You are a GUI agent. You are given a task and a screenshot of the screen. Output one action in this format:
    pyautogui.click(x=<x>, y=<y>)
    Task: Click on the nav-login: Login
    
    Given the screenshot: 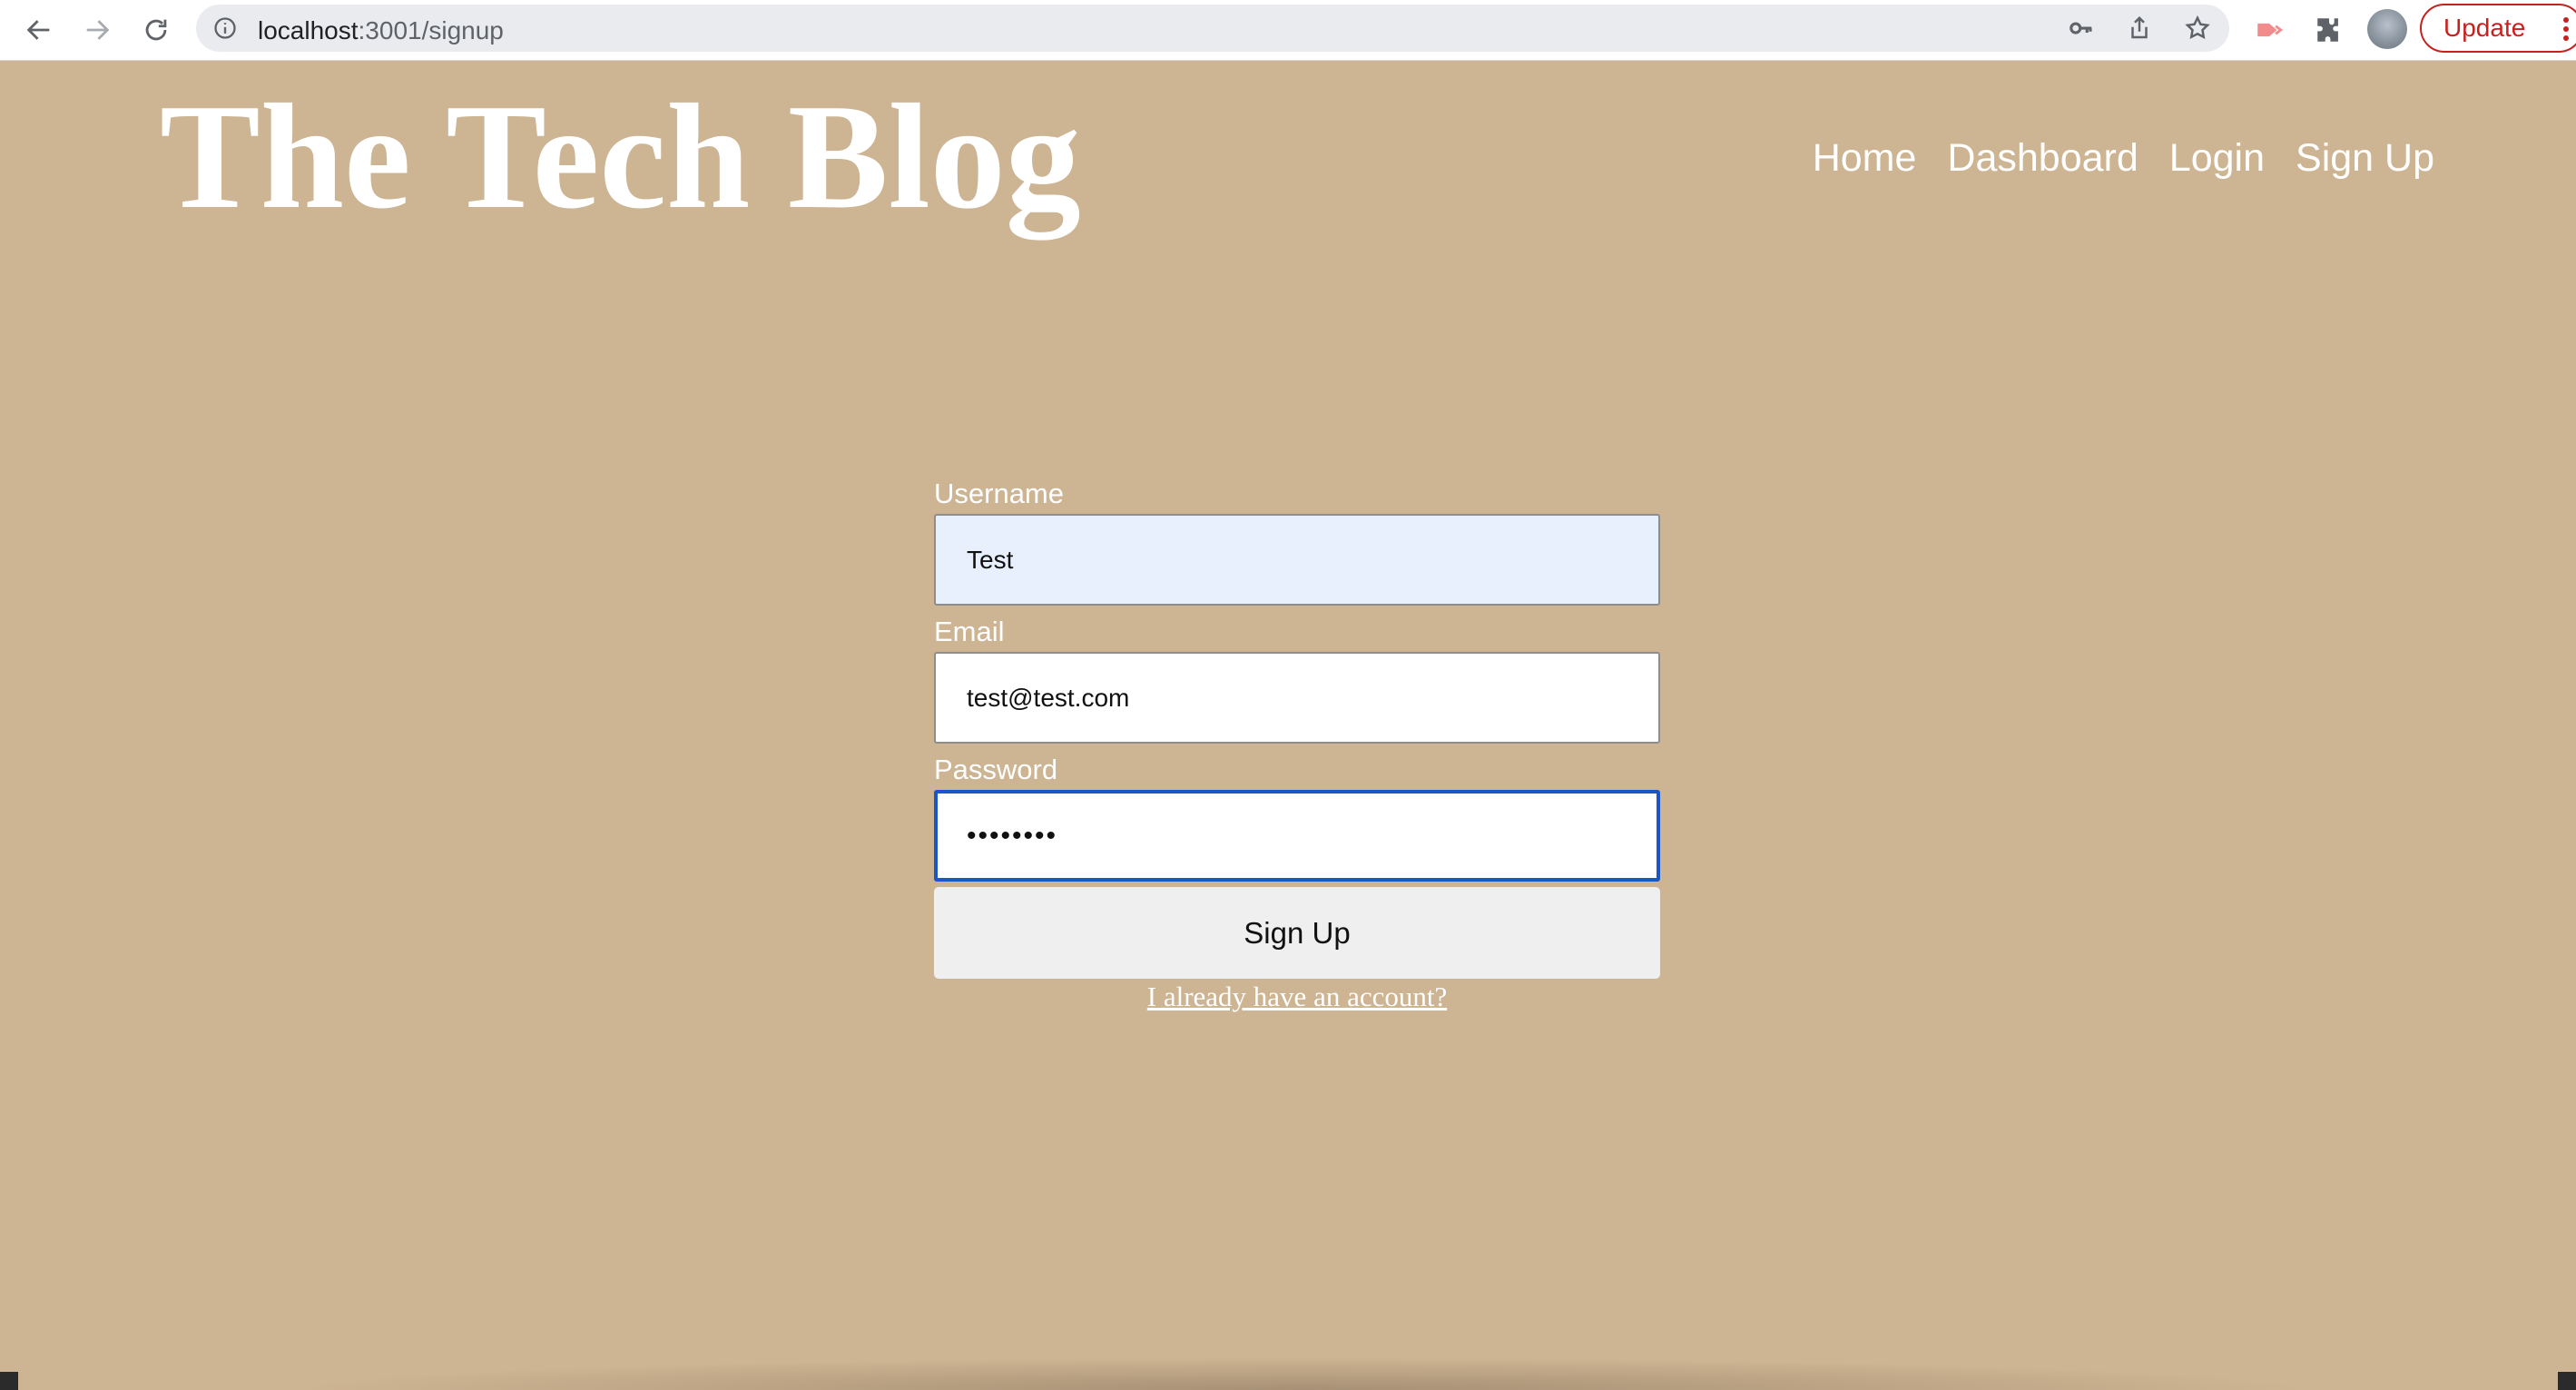 What is the action you would take?
    pyautogui.click(x=2217, y=158)
    